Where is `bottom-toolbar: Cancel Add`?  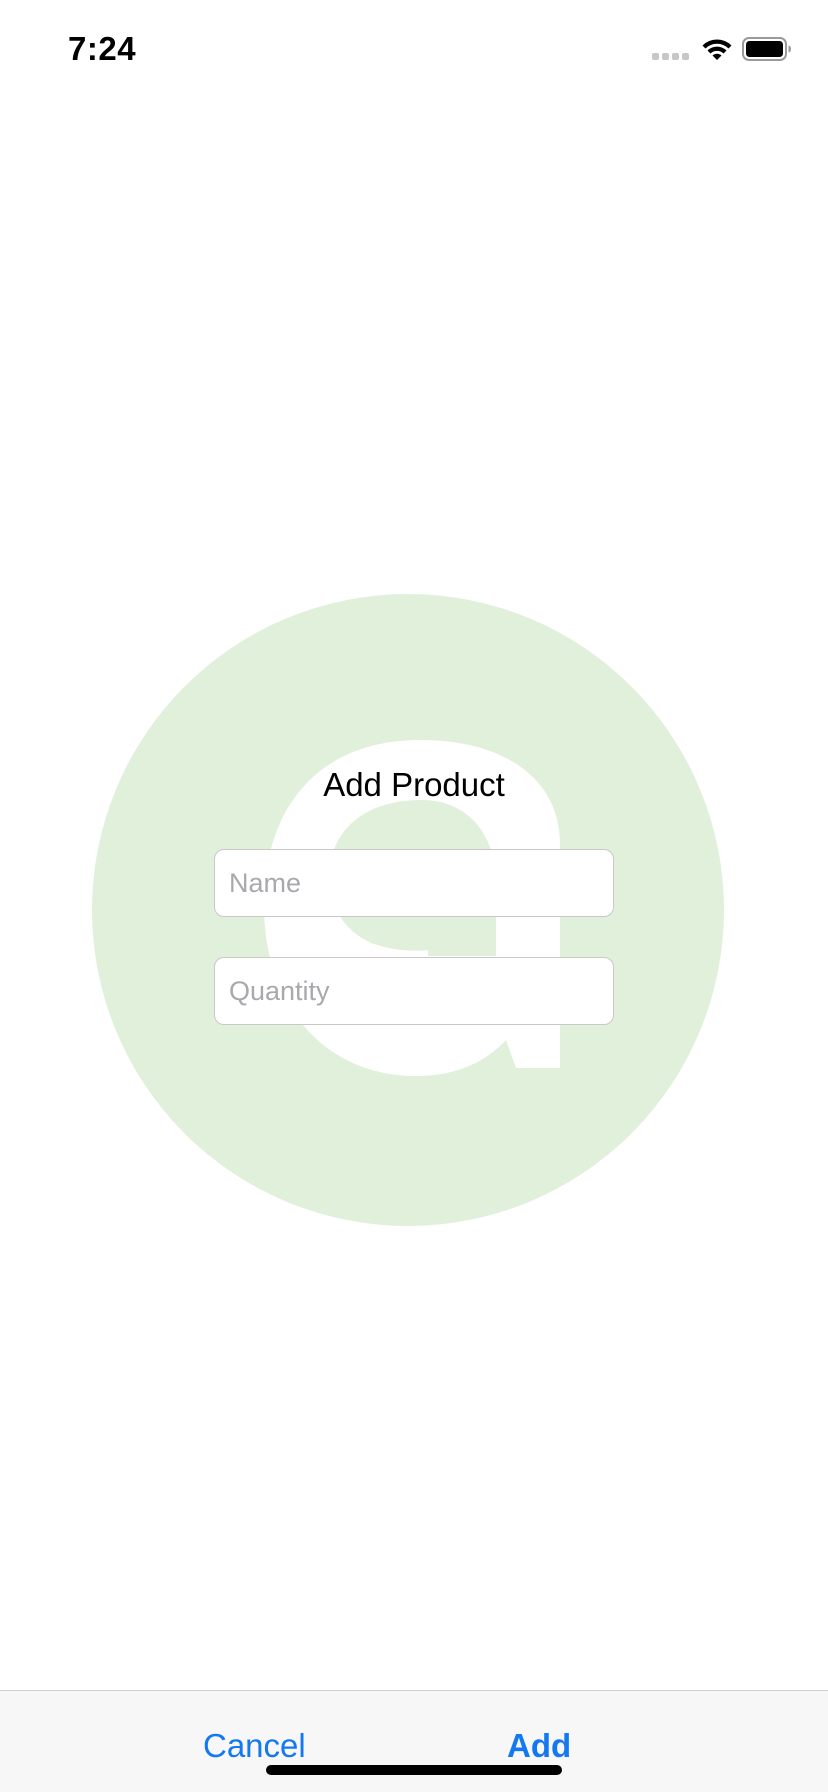 bottom-toolbar: Cancel Add is located at coordinates (414, 1741).